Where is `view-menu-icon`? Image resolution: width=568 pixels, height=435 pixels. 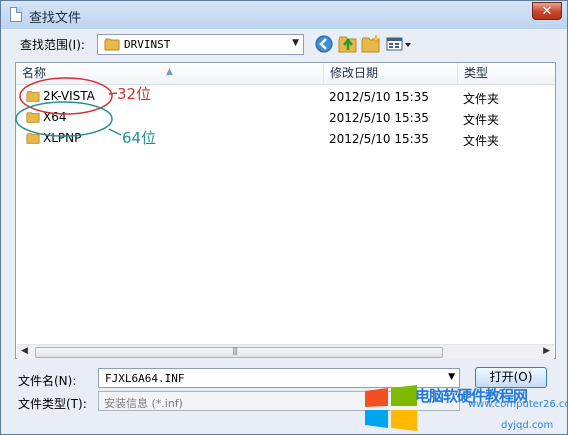 view-menu-icon is located at coordinates (399, 44).